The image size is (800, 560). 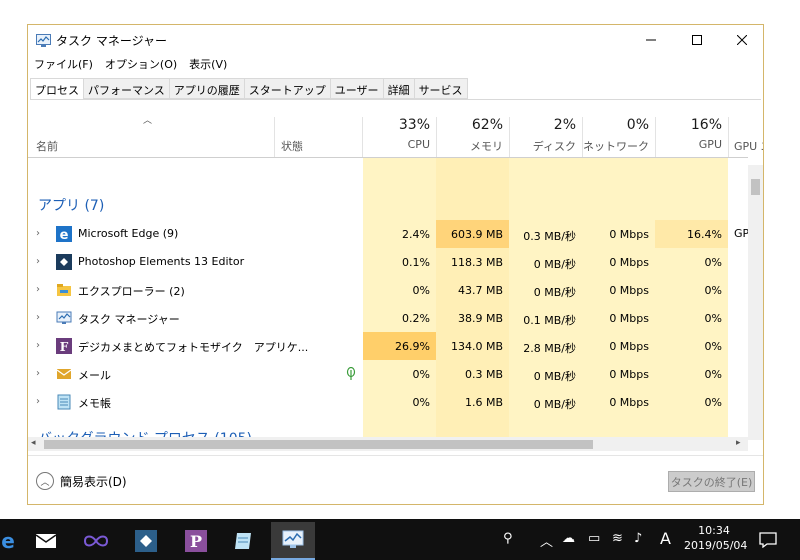 What do you see at coordinates (421, 402) in the screenshot?
I see `cpu-value: 0%` at bounding box center [421, 402].